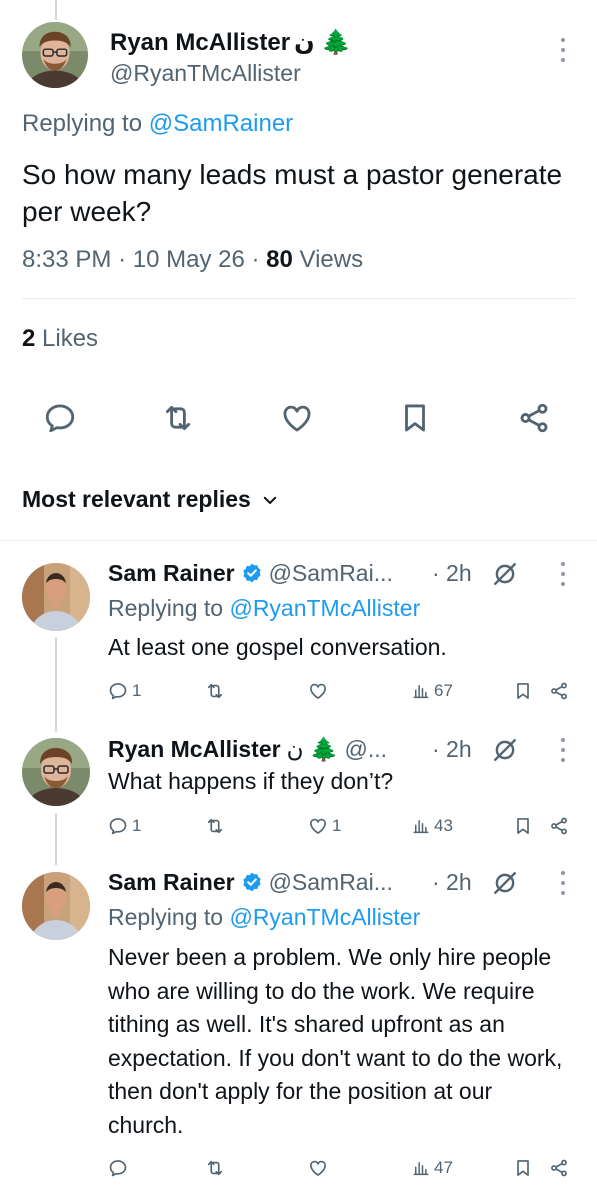  Describe the element at coordinates (150, 499) in the screenshot. I see `sort-replies-dropdown: Most relevant replies` at that location.